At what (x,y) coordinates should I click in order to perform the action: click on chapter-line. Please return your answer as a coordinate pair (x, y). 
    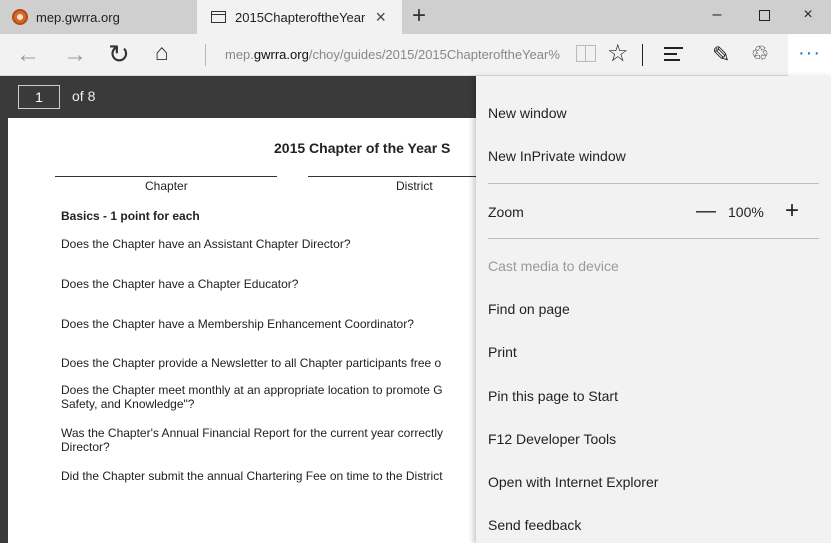
    Looking at the image, I should click on (166, 176).